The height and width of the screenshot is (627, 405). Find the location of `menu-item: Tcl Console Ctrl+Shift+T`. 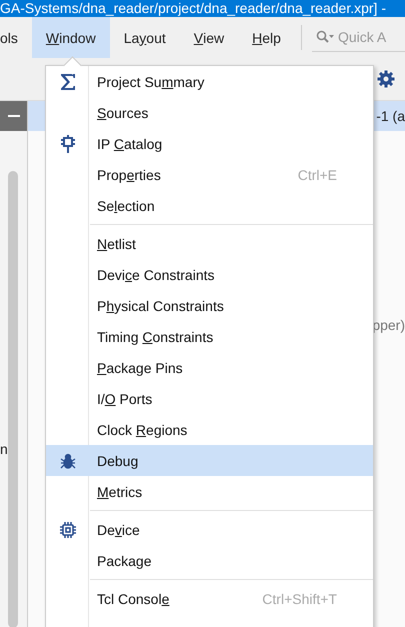

menu-item: Tcl Console Ctrl+Shift+T is located at coordinates (209, 598).